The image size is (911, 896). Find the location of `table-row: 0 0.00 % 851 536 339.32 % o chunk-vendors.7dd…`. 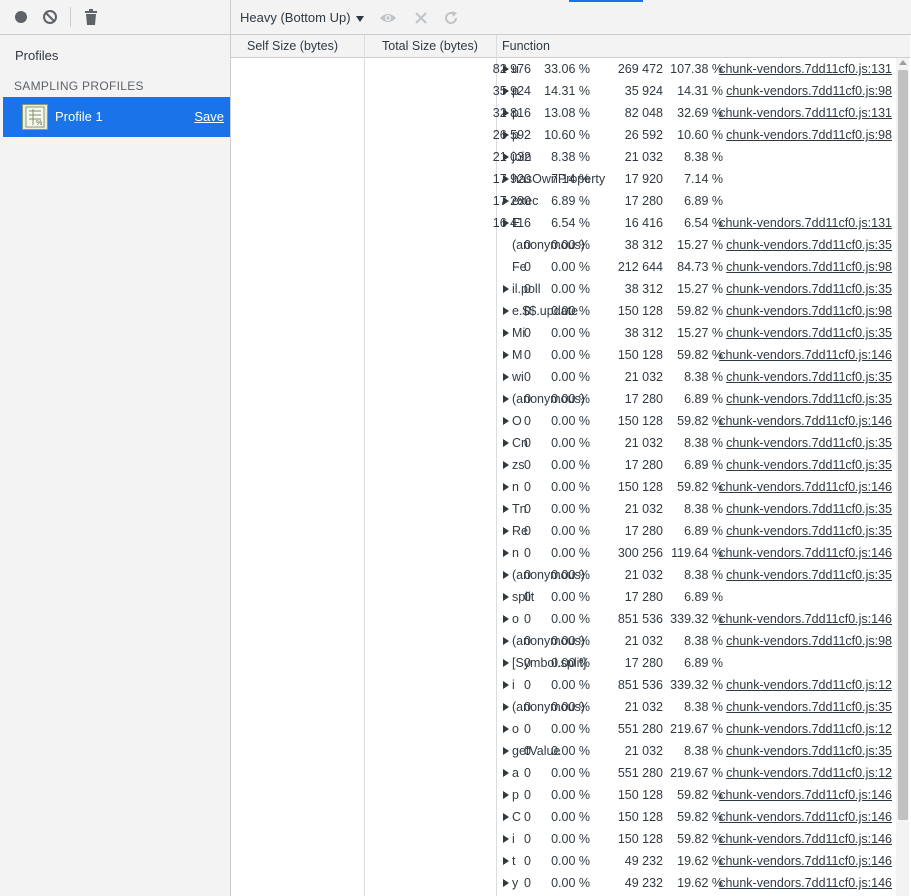

table-row: 0 0.00 % 851 536 339.32 % o chunk-vendors.7dd… is located at coordinates (563, 619).